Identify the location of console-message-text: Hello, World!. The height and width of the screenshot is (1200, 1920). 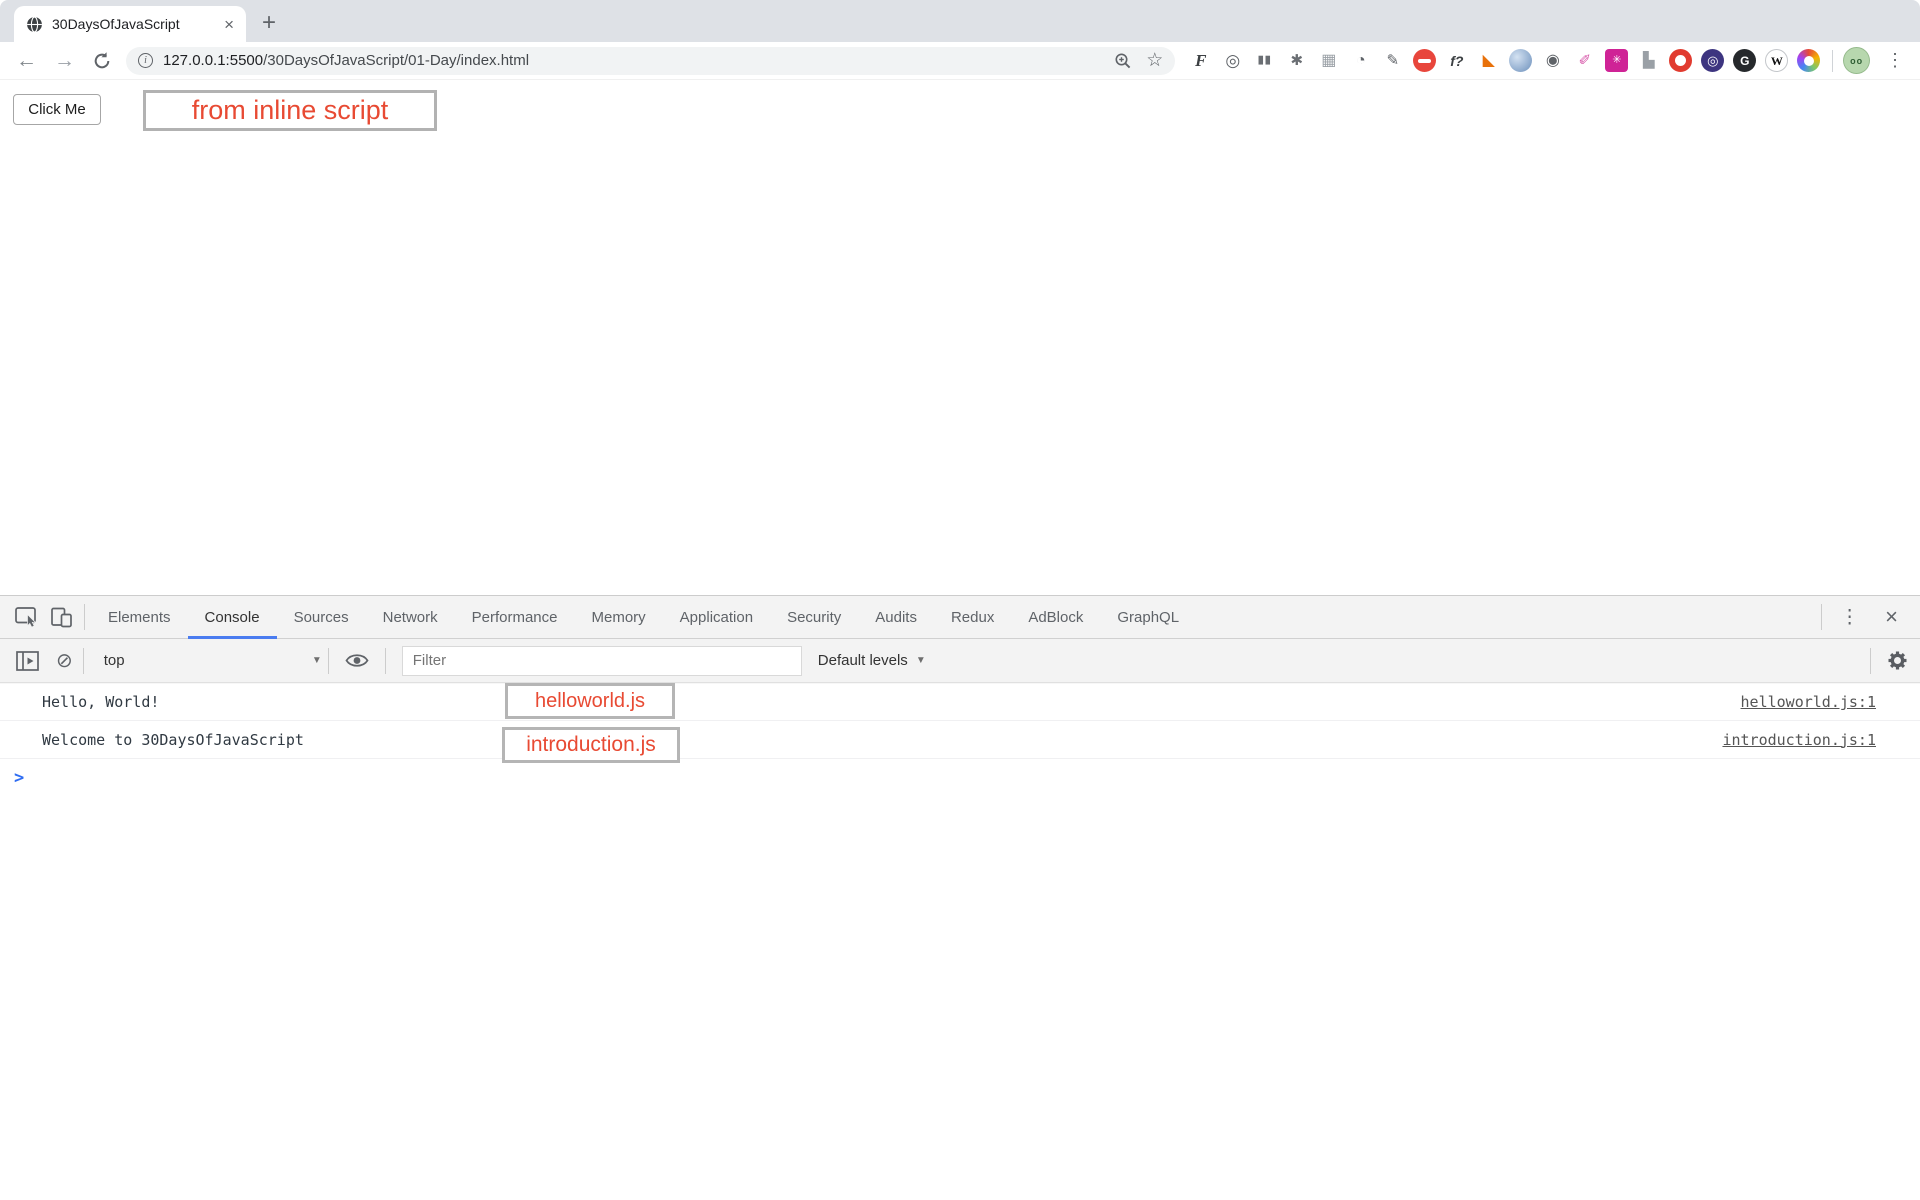
(101, 702).